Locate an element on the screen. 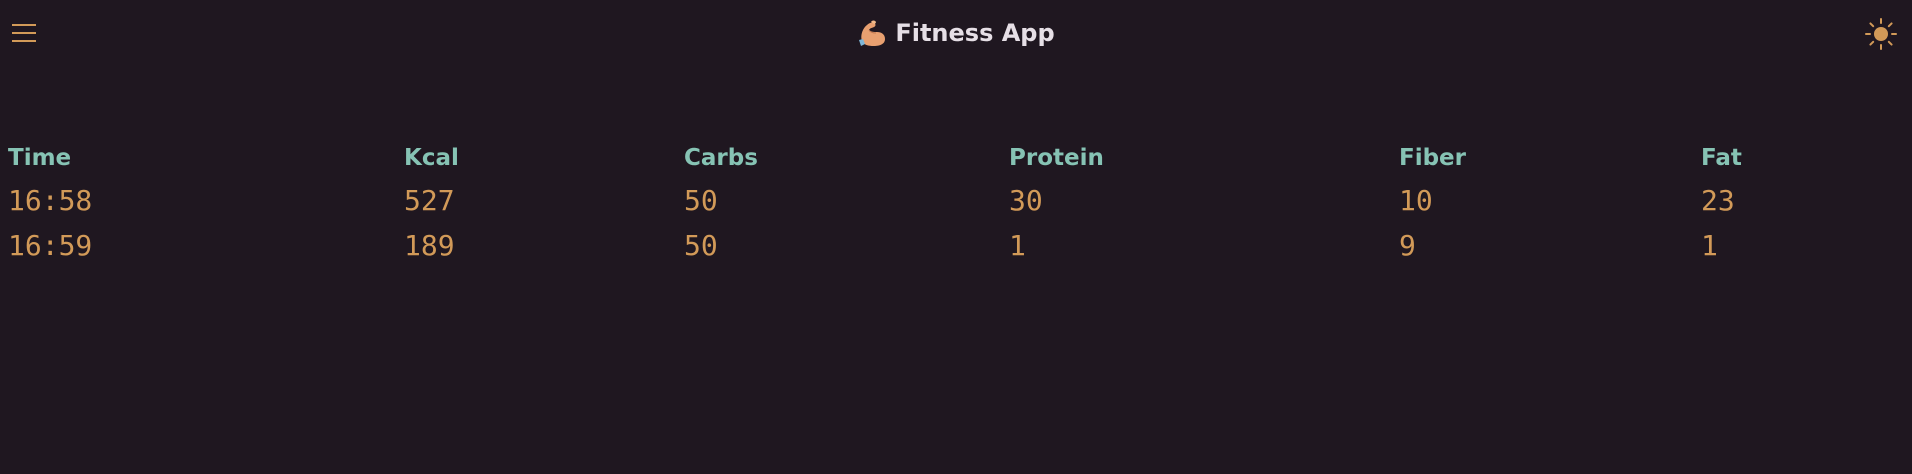 The height and width of the screenshot is (474, 1912). column-header-protein: Protein is located at coordinates (1056, 158).